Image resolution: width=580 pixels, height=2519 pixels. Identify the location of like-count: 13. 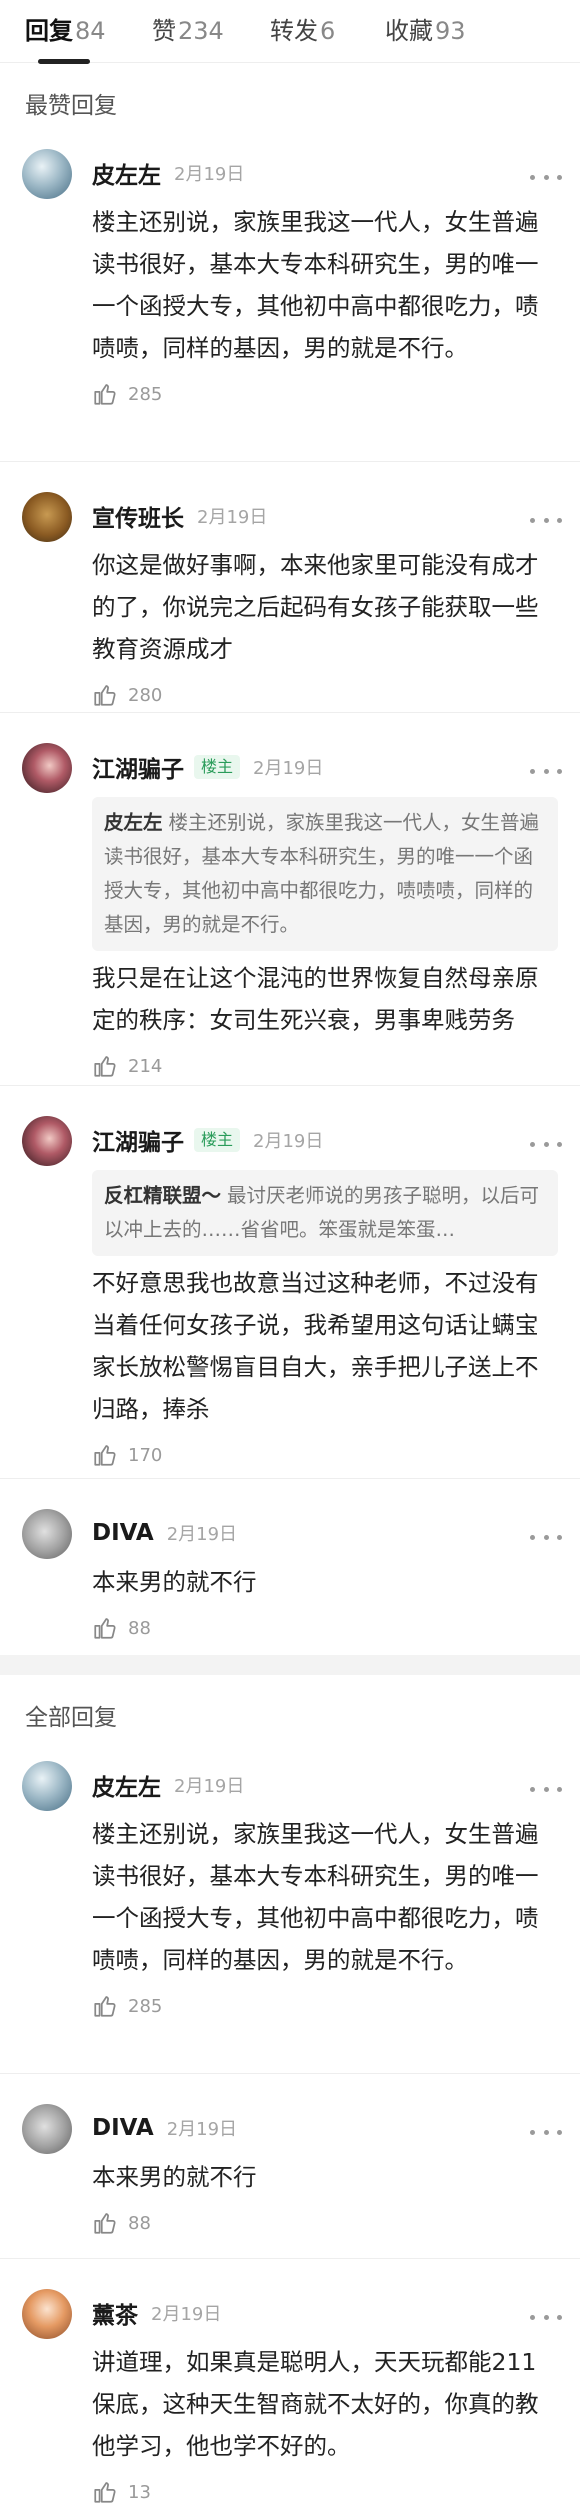
(139, 2492).